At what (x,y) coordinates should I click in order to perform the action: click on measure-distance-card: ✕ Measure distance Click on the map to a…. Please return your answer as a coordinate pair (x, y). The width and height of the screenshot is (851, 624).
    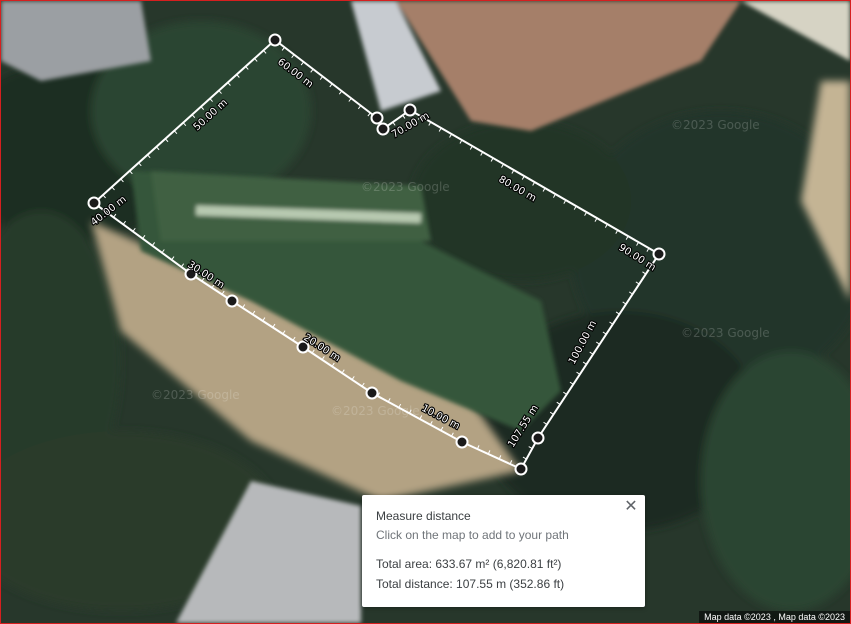
    Looking at the image, I should click on (503, 551).